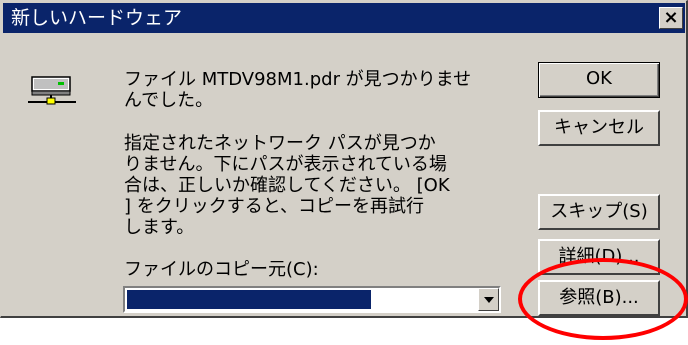 This screenshot has height=345, width=688. I want to click on chevron-down-icon, so click(489, 300).